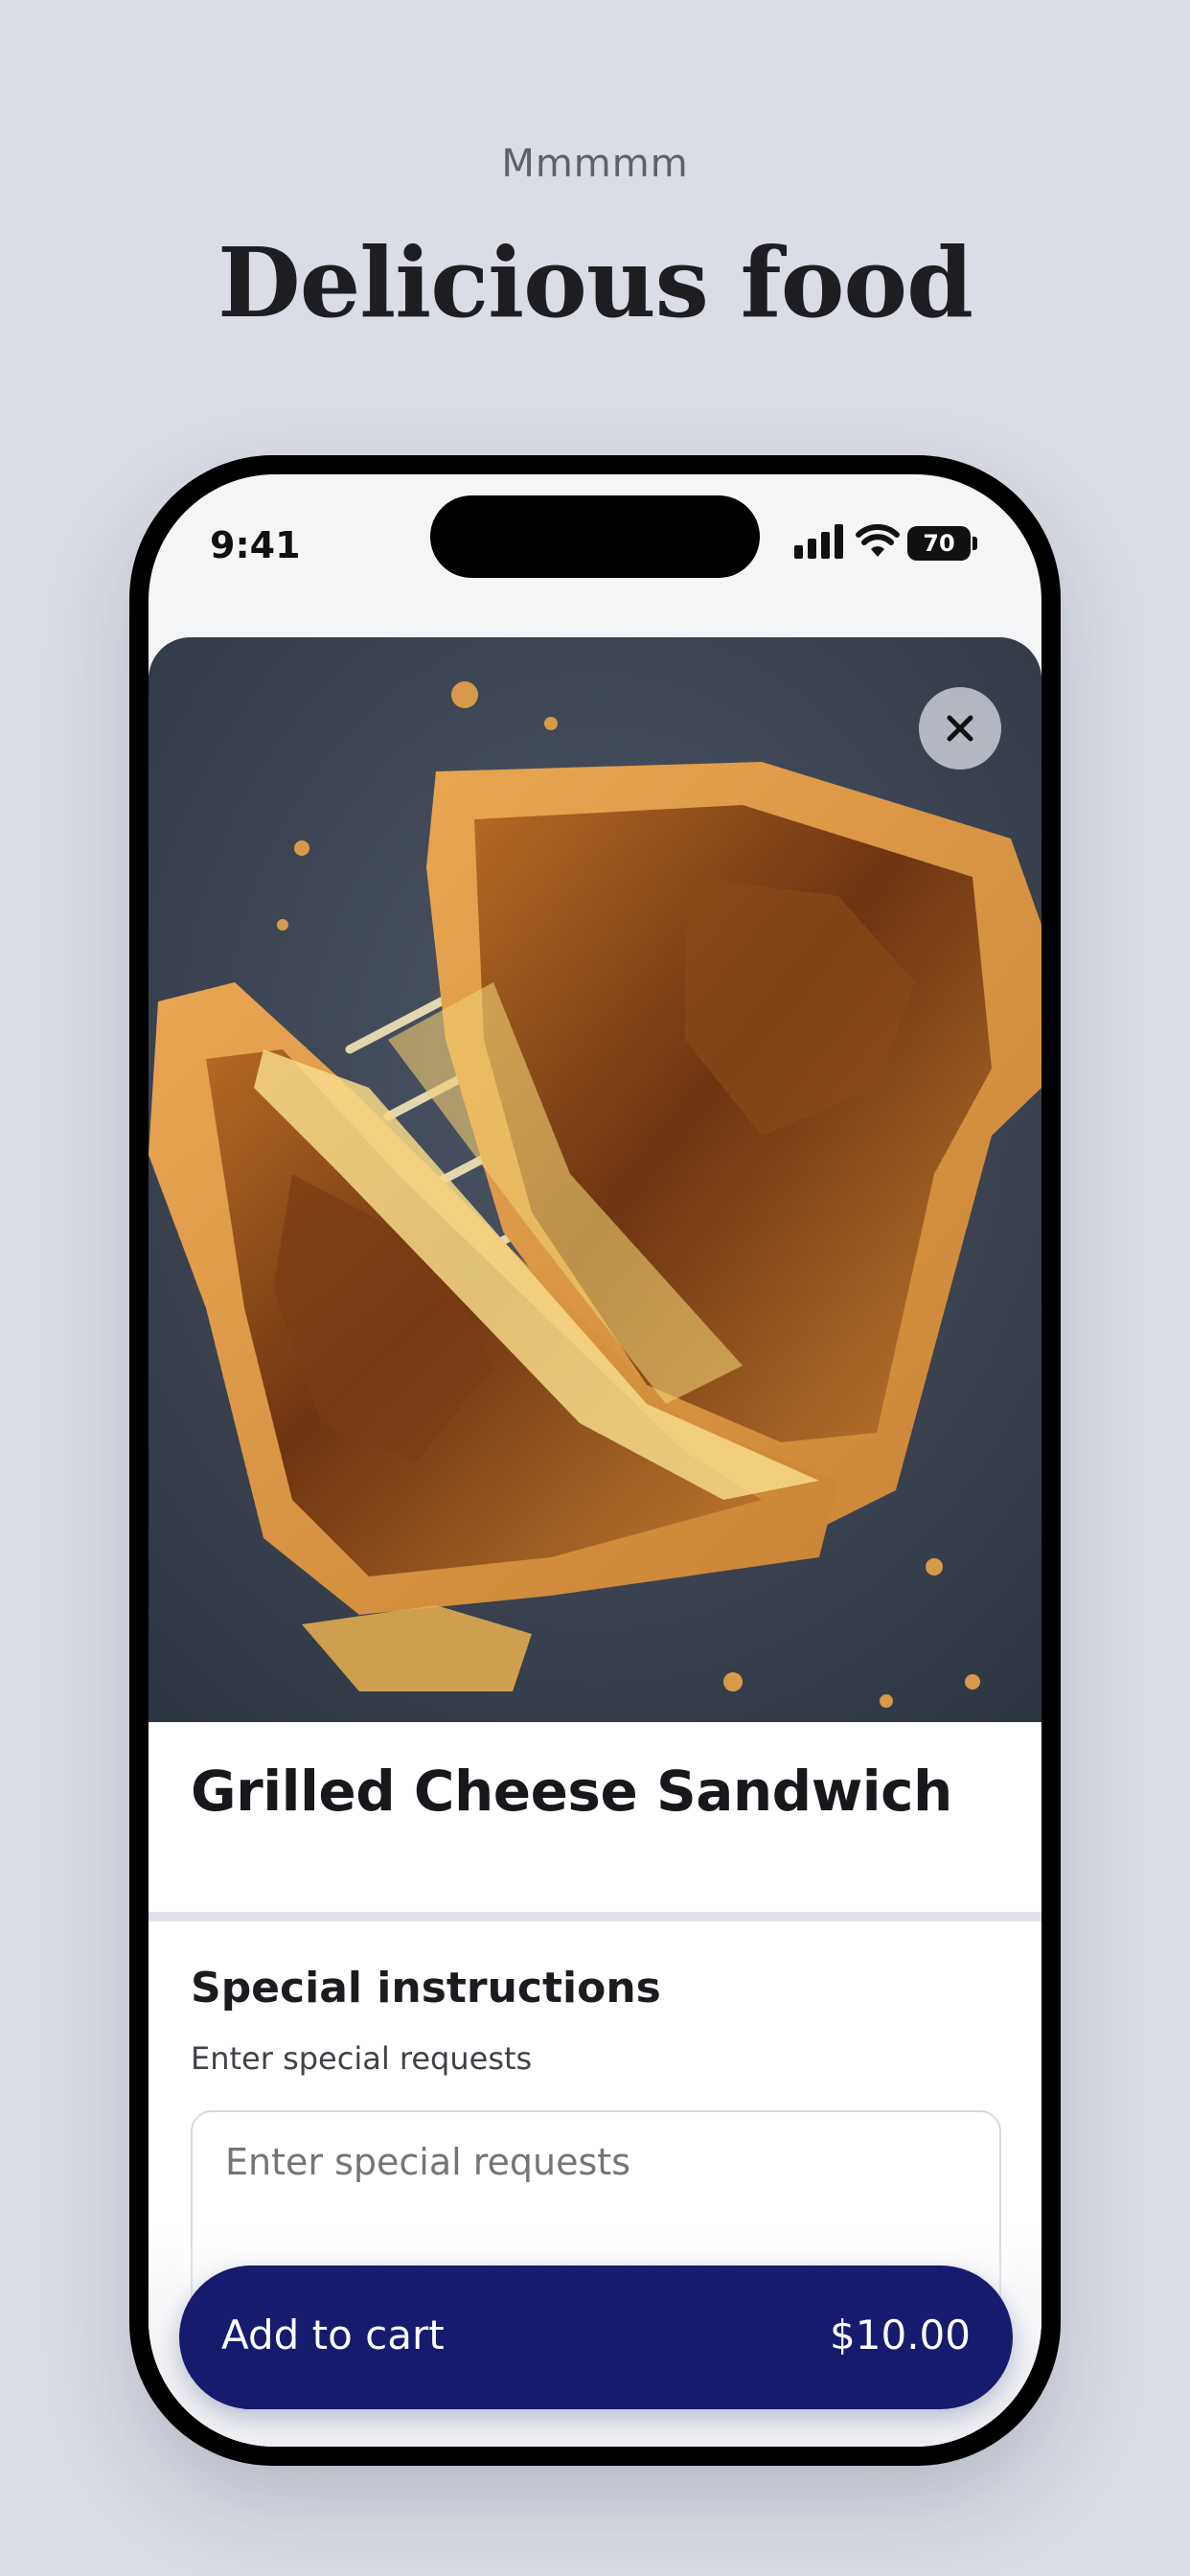 The width and height of the screenshot is (1190, 2576). I want to click on battery-level: 70, so click(939, 543).